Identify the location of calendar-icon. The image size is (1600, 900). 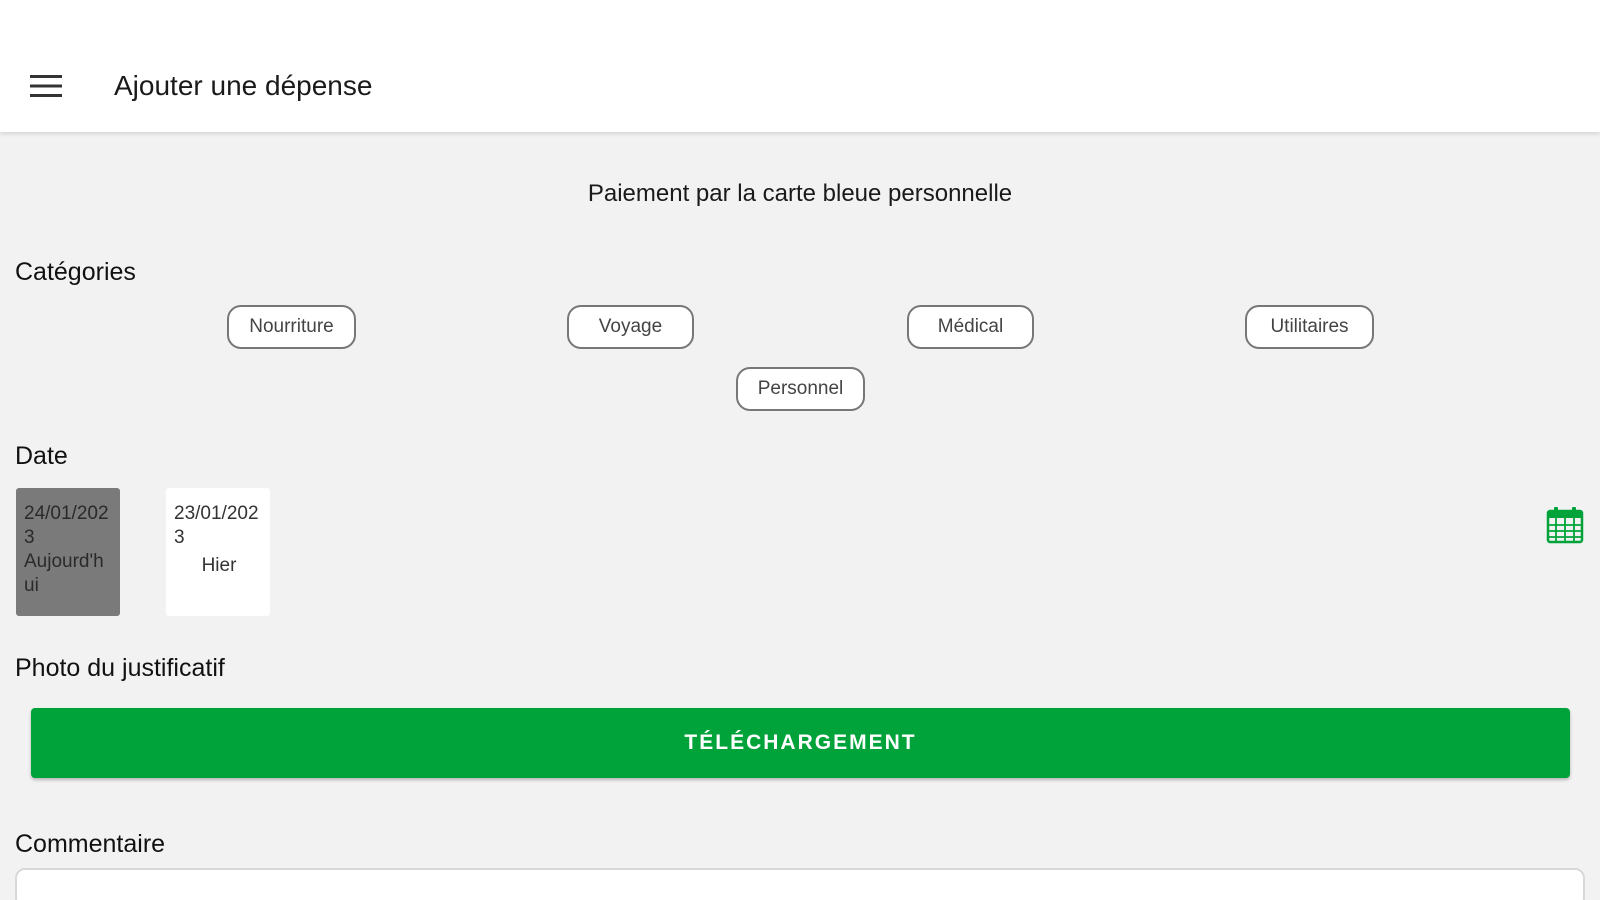
(1565, 525).